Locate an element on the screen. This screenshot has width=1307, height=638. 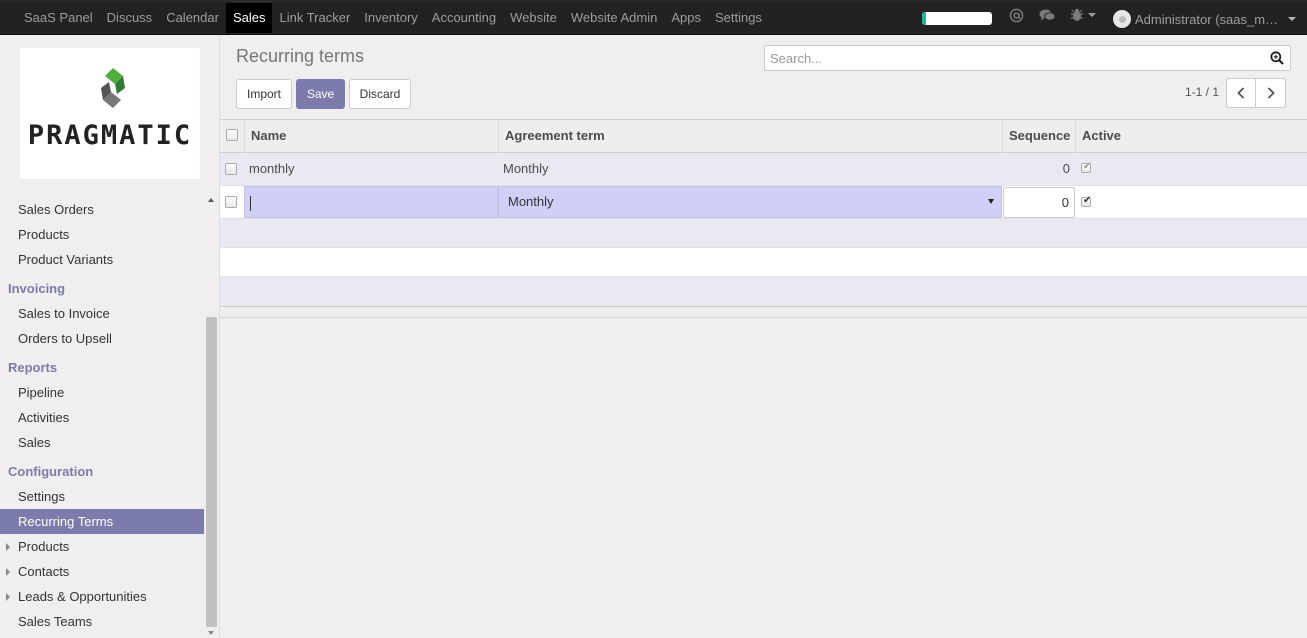
active-checkbox is located at coordinates (1086, 167).